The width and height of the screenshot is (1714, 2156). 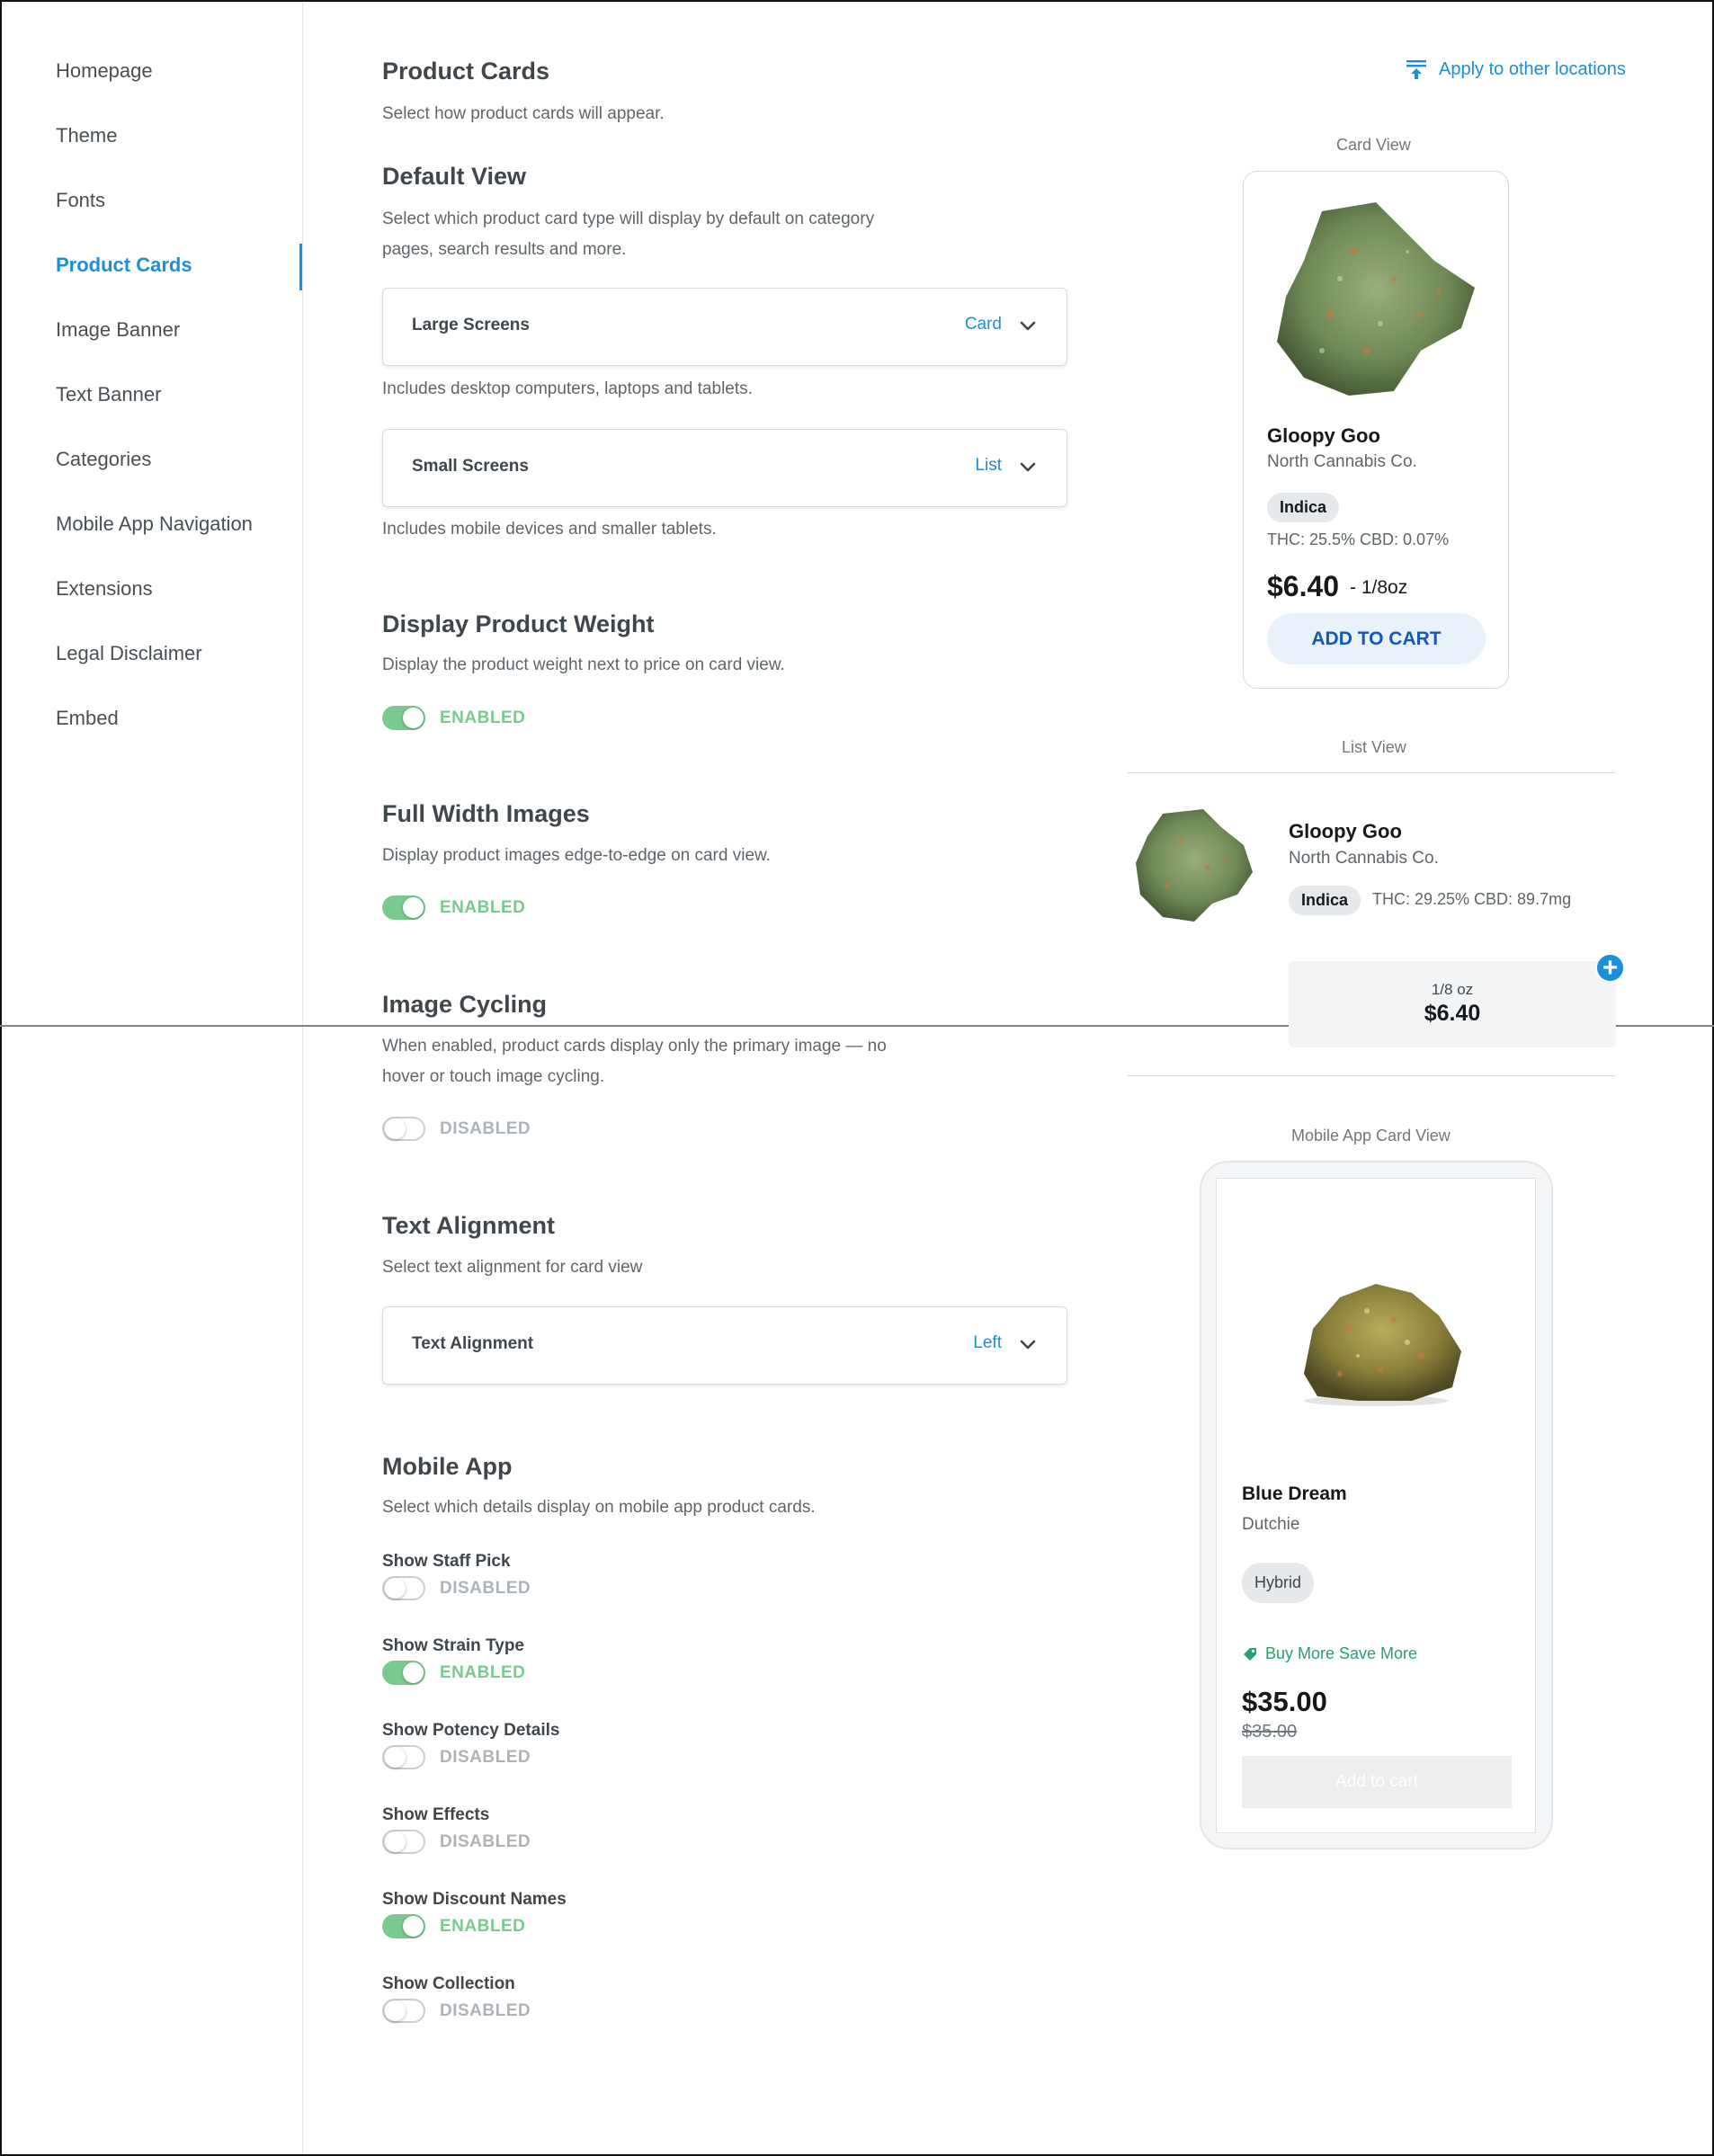 What do you see at coordinates (436, 1815) in the screenshot?
I see `show-effects-label: Show Effects` at bounding box center [436, 1815].